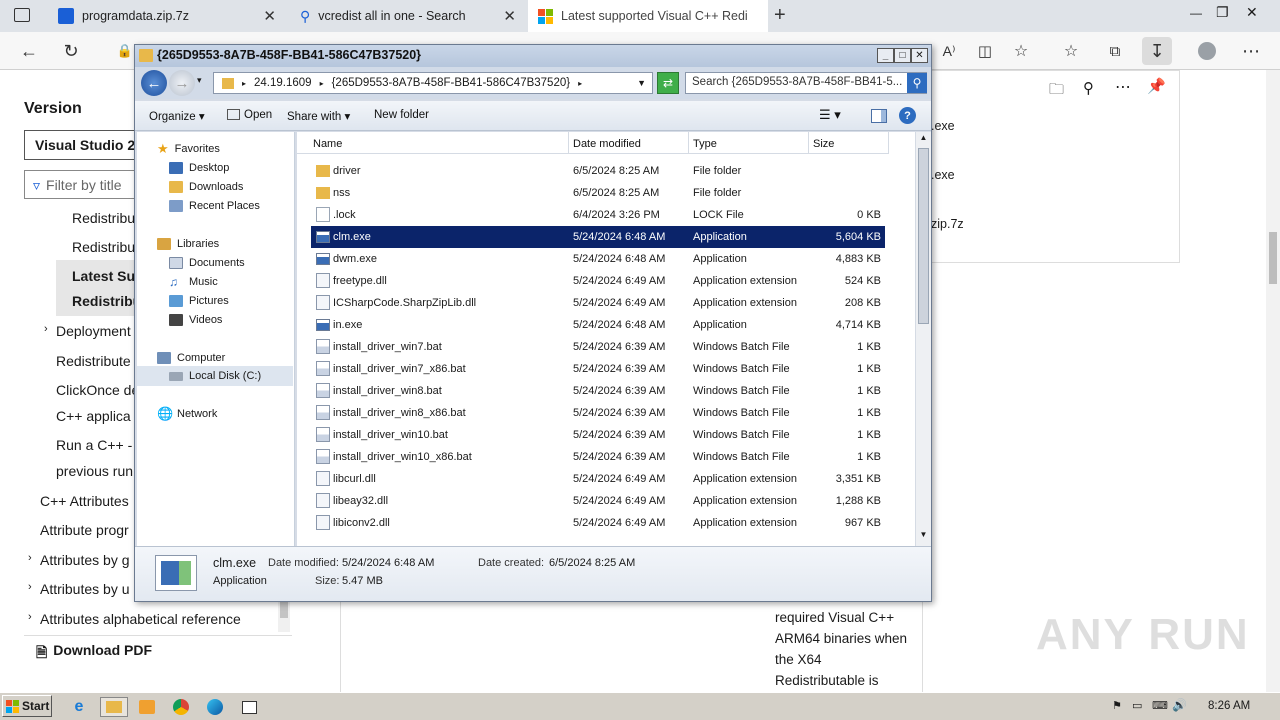 The height and width of the screenshot is (720, 1280). I want to click on refresh-icon: ↻, so click(71, 51).